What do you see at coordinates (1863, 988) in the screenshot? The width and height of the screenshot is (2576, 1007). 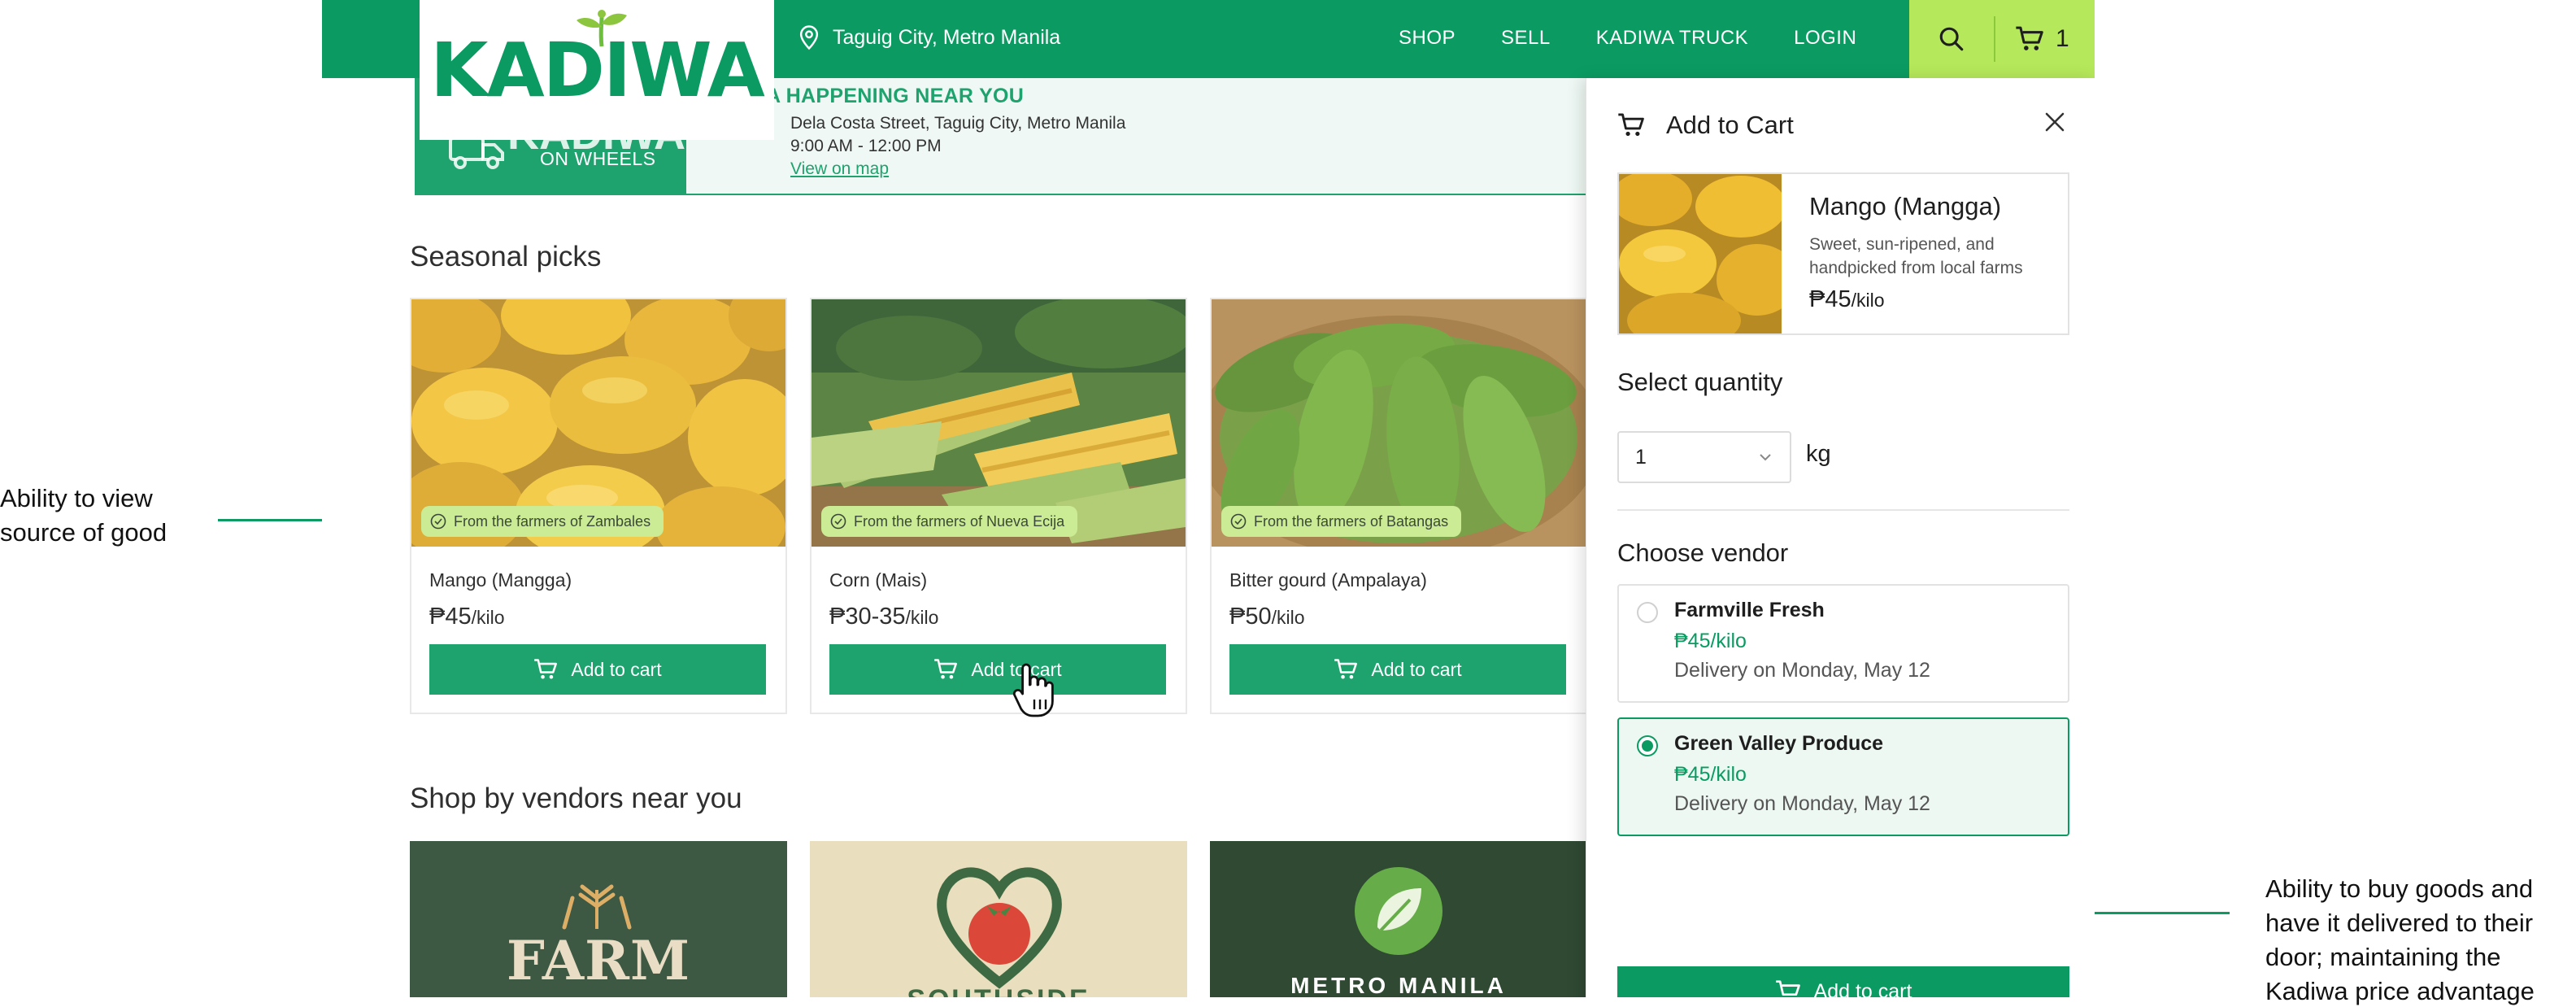 I see `panel-add-to-cart-label: Add to cart` at bounding box center [1863, 988].